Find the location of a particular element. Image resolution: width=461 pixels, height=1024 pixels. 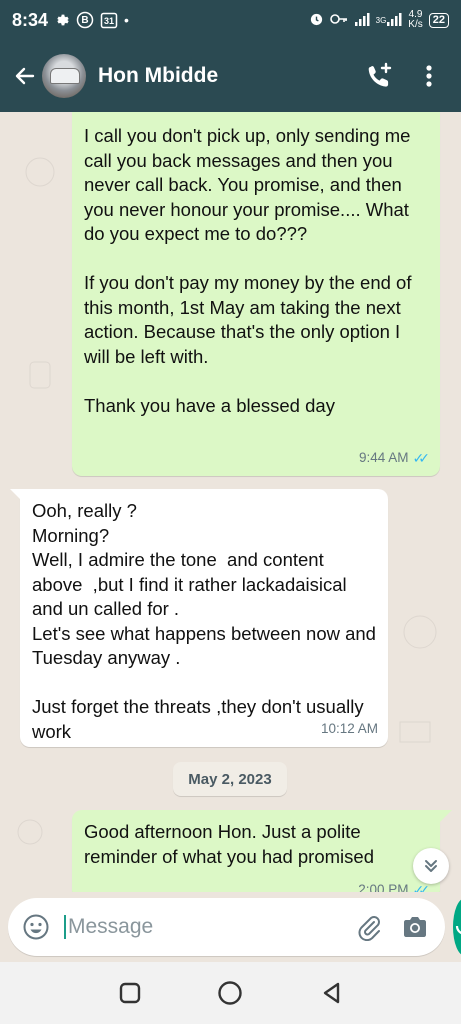

nav-home-button is located at coordinates (230, 993).